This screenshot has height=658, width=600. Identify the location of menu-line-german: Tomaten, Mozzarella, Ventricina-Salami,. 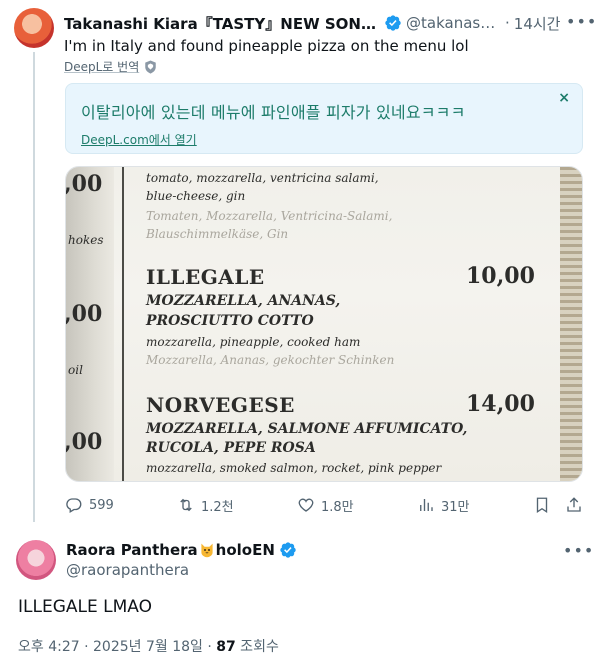
(269, 216).